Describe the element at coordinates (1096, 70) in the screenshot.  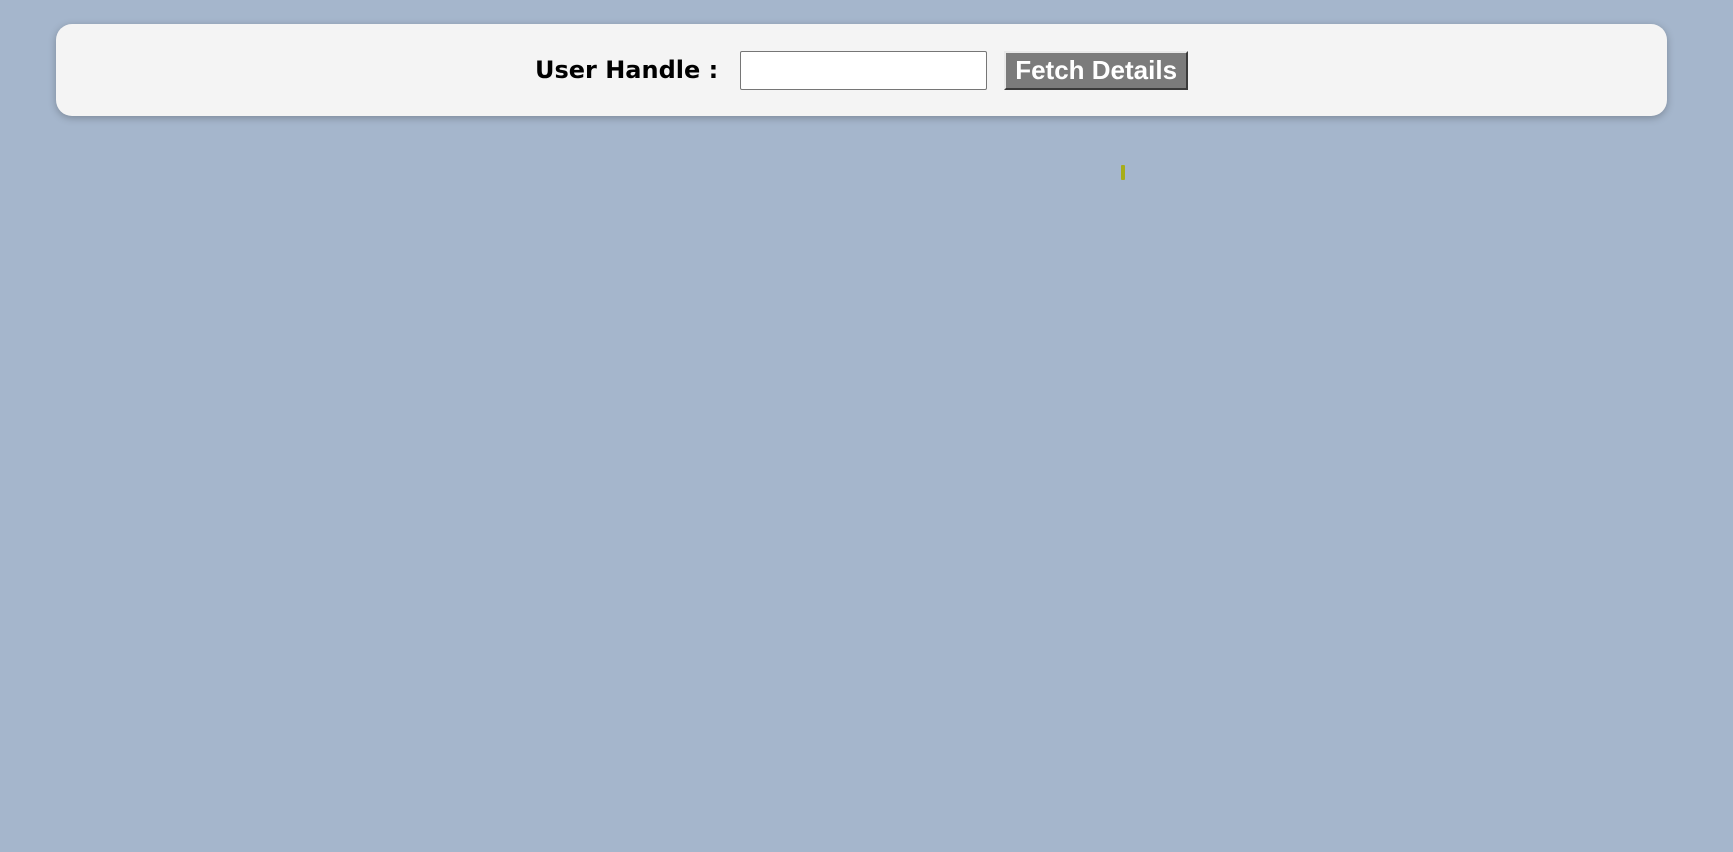
I see `fetch-details-button: Fetch Details` at that location.